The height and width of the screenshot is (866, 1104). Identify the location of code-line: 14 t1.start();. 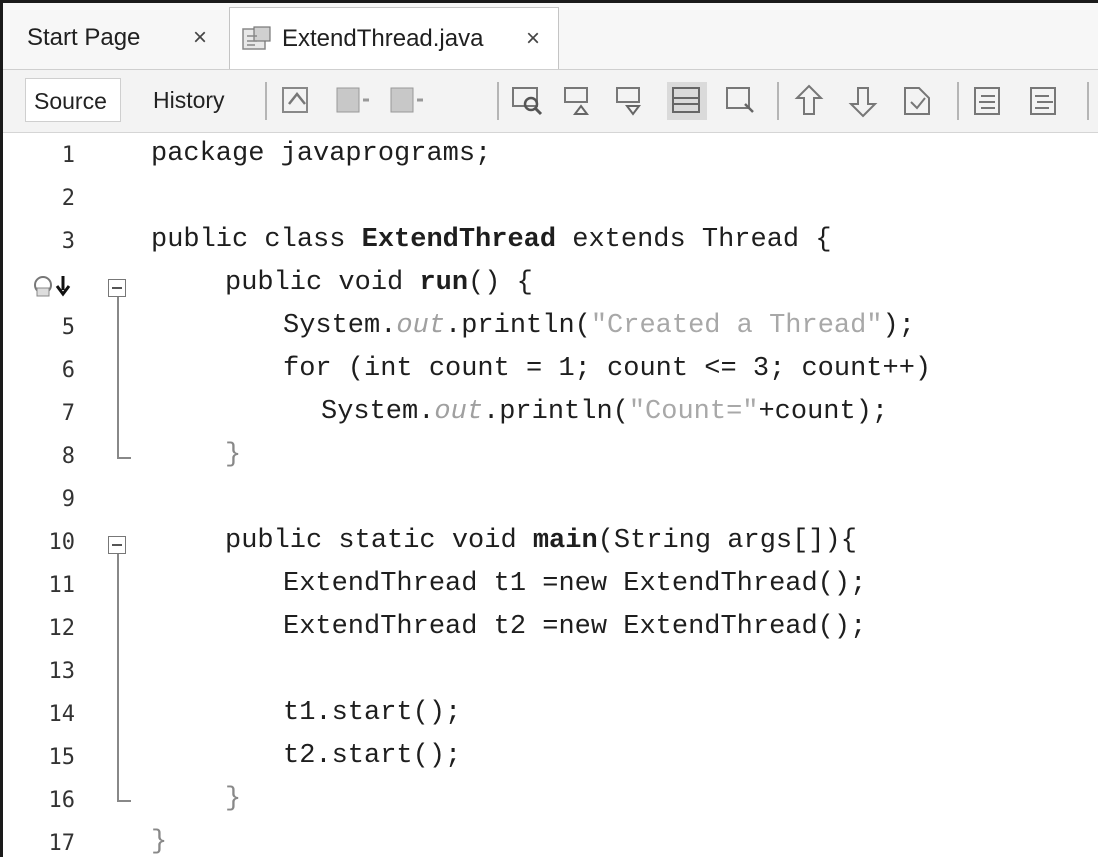
(550, 715).